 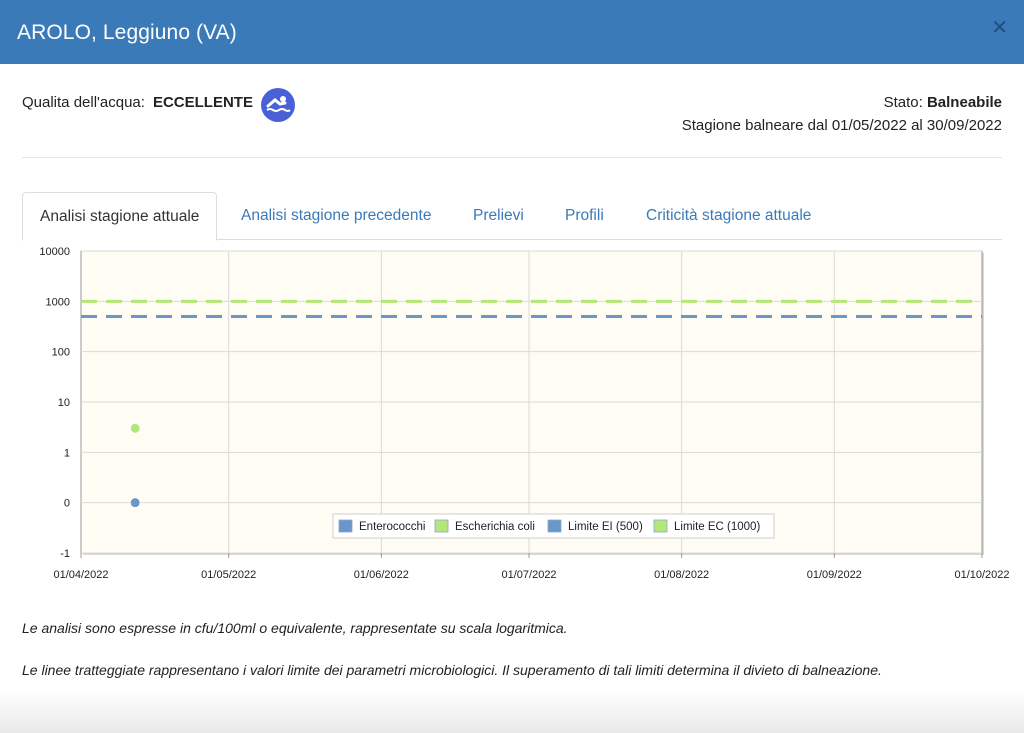 I want to click on water-quality-value: ECCELLENTE, so click(x=202, y=102).